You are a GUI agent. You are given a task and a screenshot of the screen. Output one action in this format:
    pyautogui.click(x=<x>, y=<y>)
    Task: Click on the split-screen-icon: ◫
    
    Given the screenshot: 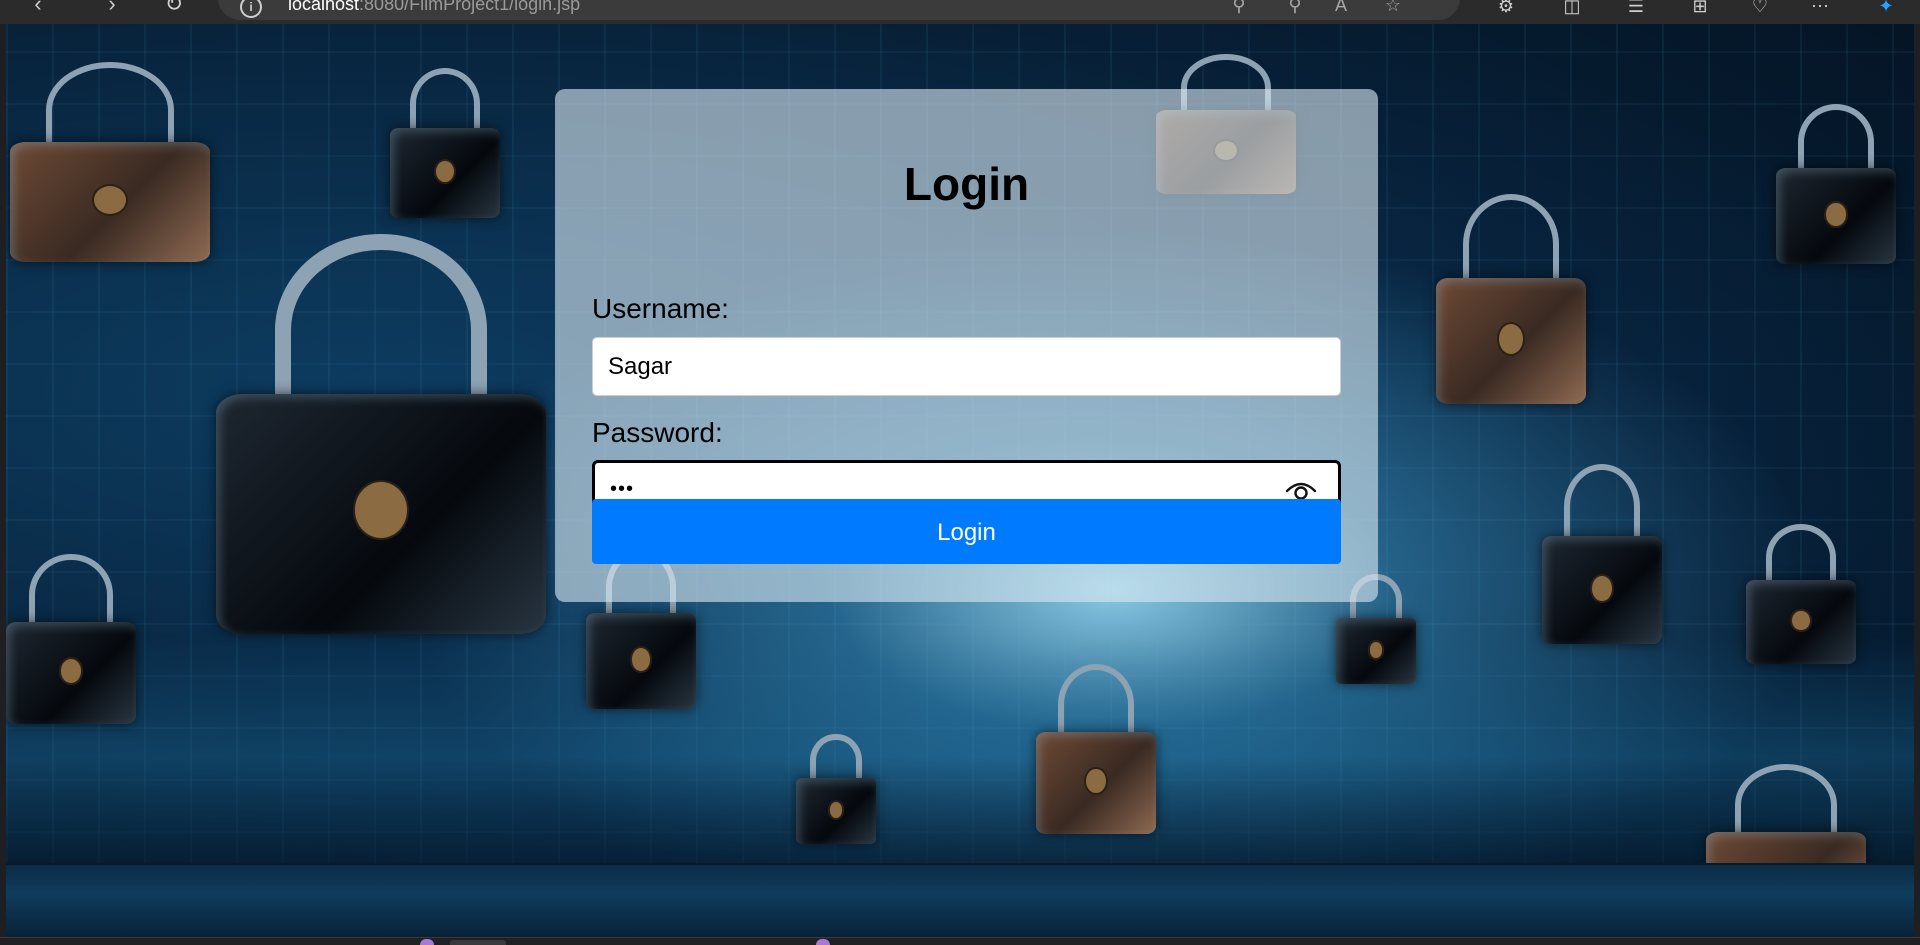 What is the action you would take?
    pyautogui.click(x=1572, y=10)
    